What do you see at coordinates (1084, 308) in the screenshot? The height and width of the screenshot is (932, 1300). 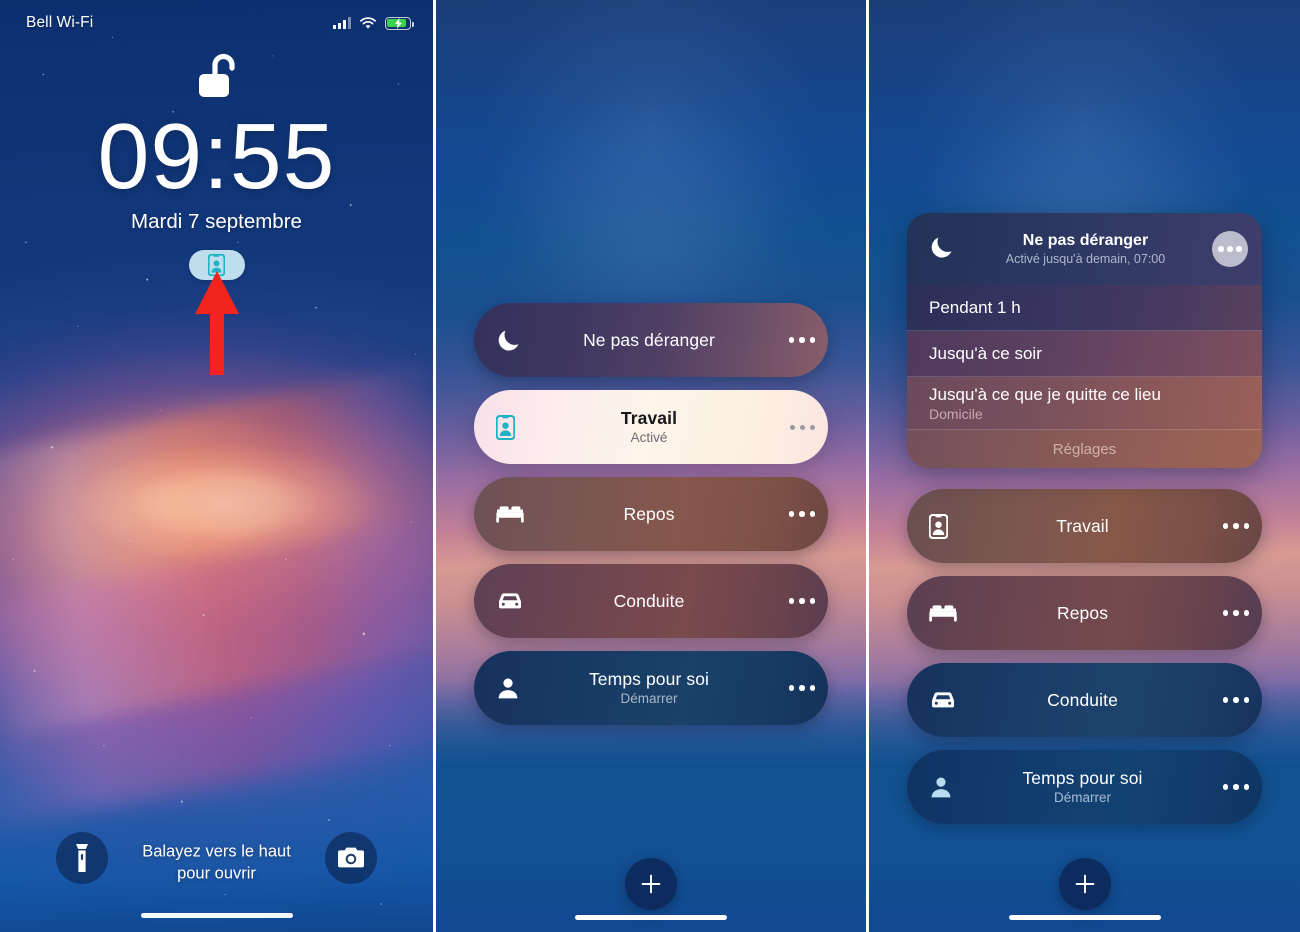 I see `dnd-option-one-hour: Pendant 1 h` at bounding box center [1084, 308].